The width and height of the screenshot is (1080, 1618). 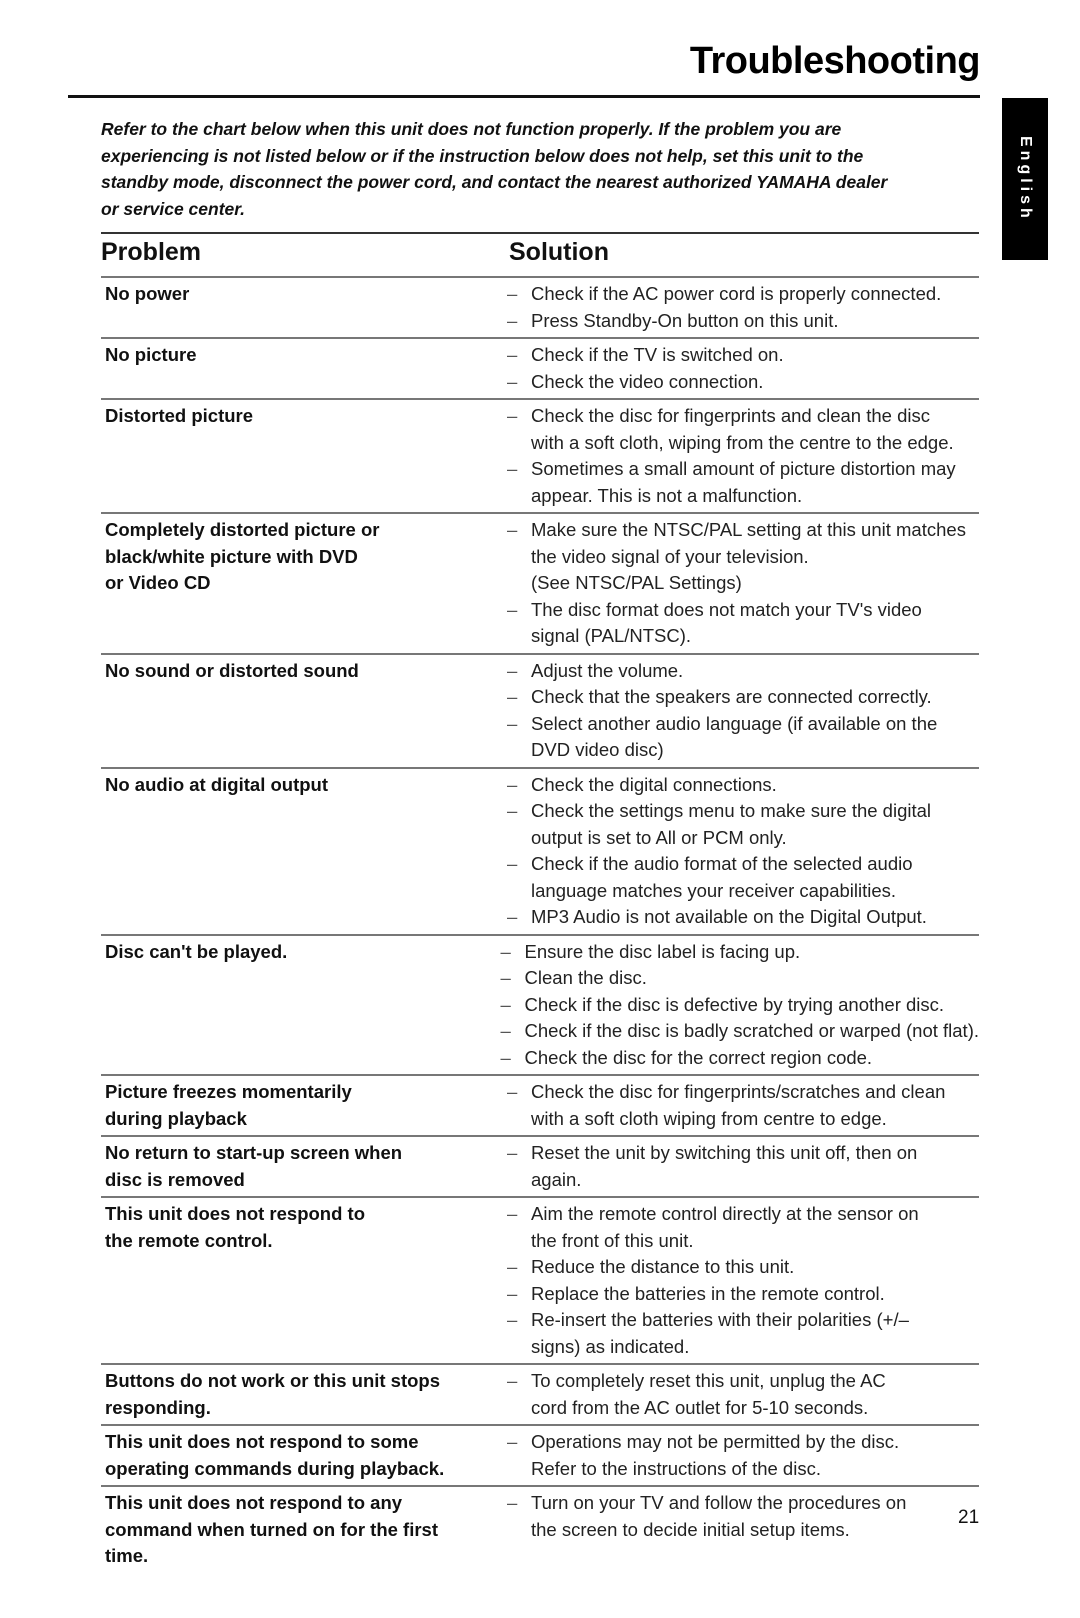 What do you see at coordinates (254, 1152) in the screenshot?
I see `problem-text: No return to start-up screen when` at bounding box center [254, 1152].